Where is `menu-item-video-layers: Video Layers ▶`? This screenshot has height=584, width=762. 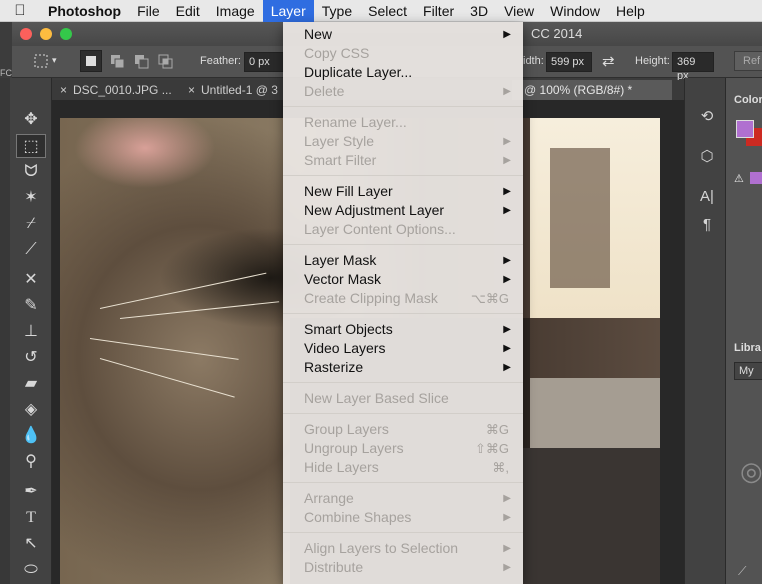 menu-item-video-layers: Video Layers ▶ is located at coordinates (403, 348).